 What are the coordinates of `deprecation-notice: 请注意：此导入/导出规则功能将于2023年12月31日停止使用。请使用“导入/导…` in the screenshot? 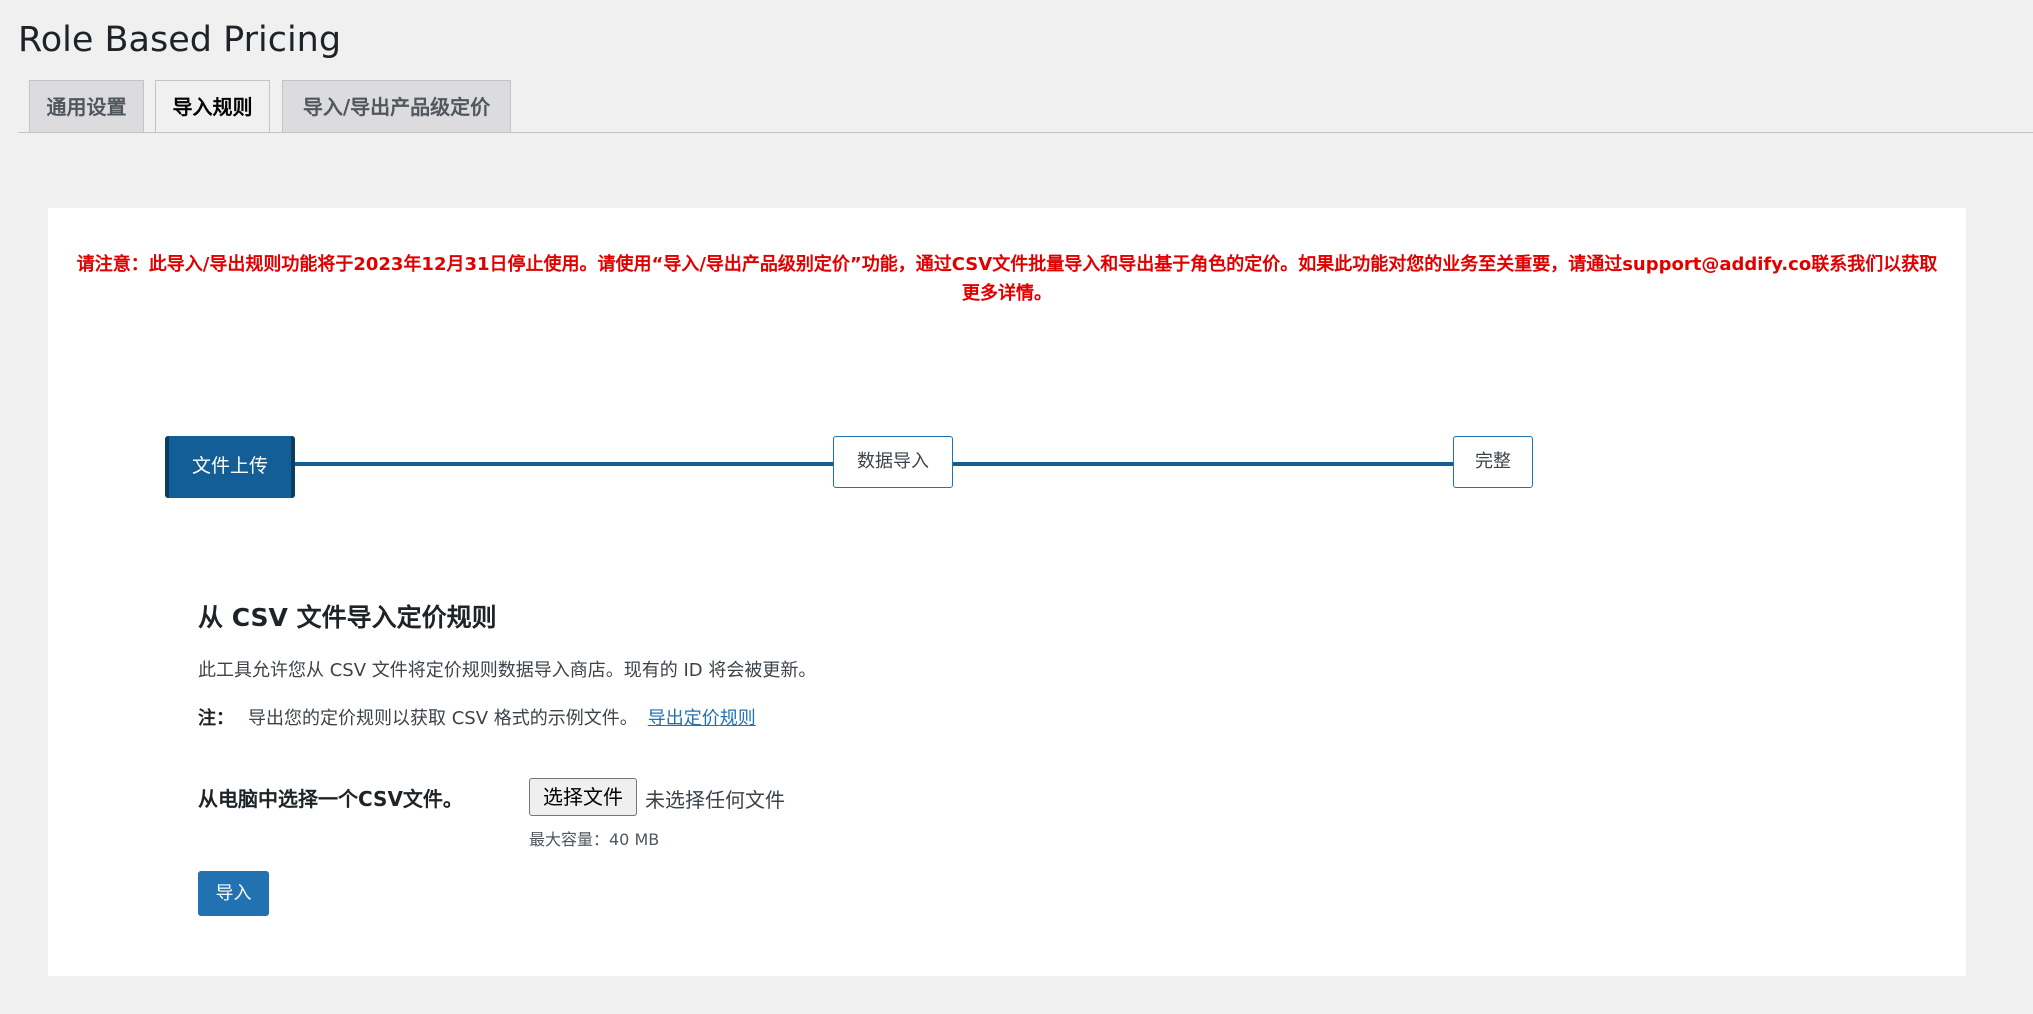 It's located at (1007, 279).